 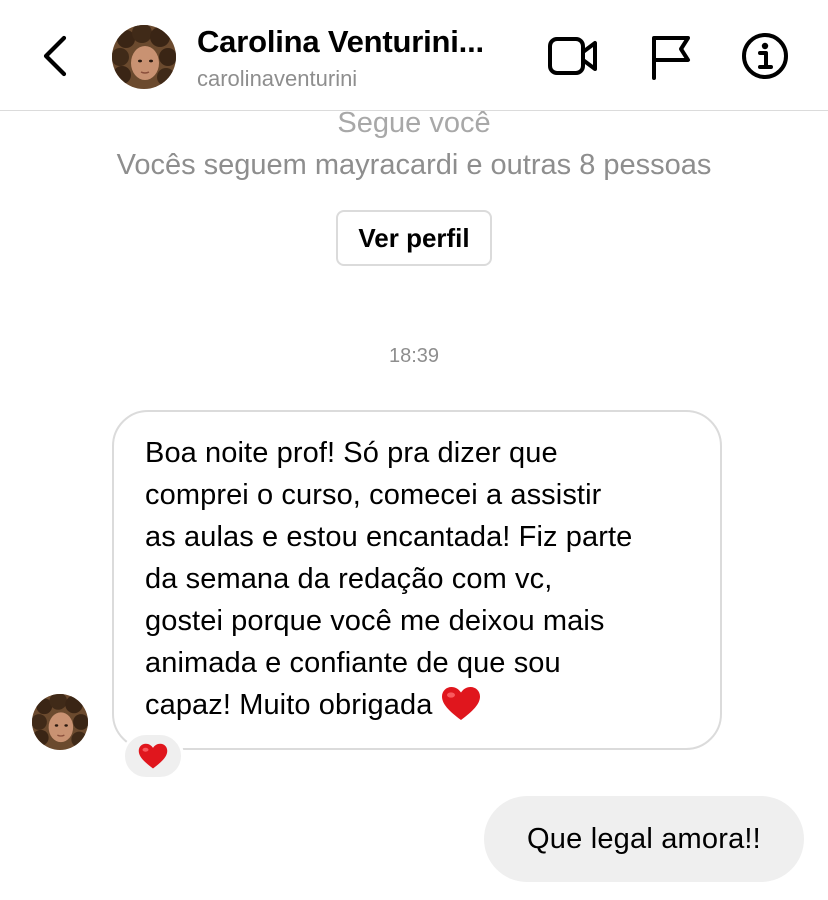 What do you see at coordinates (60, 722) in the screenshot?
I see `sender-avatar` at bounding box center [60, 722].